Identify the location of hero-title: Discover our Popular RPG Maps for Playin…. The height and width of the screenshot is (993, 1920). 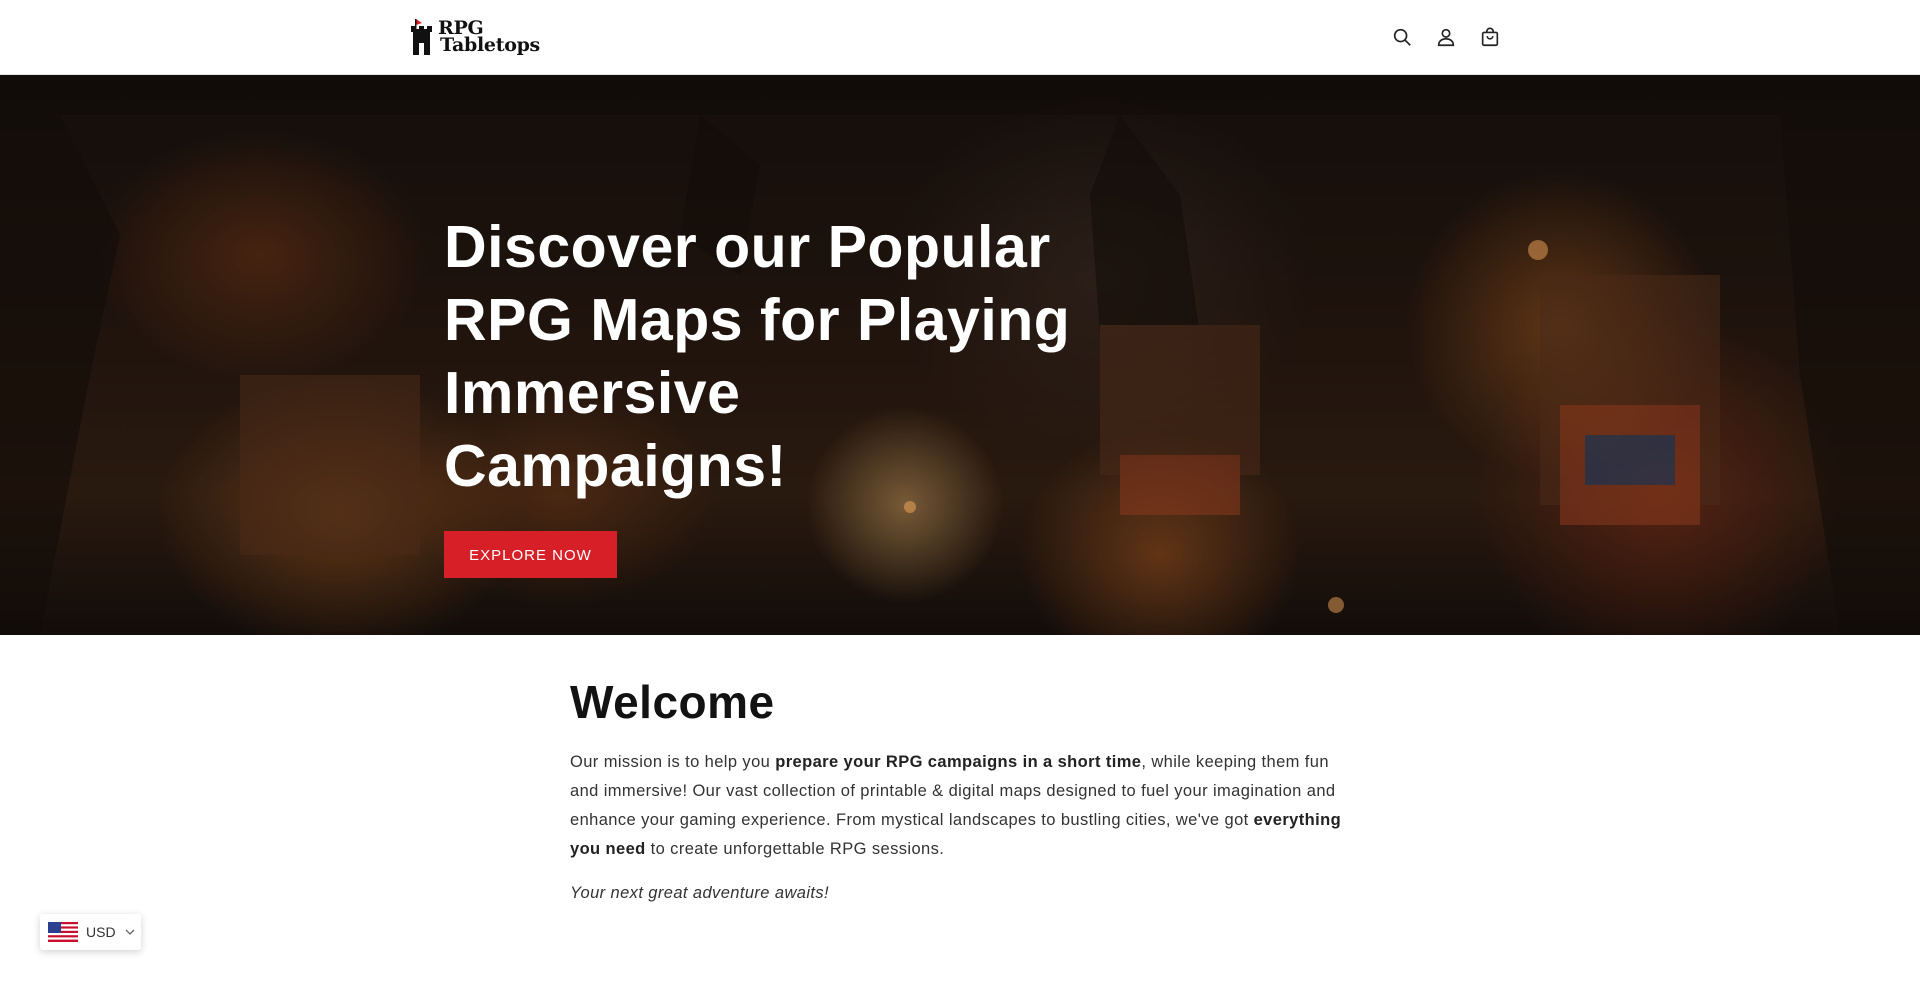
(757, 356).